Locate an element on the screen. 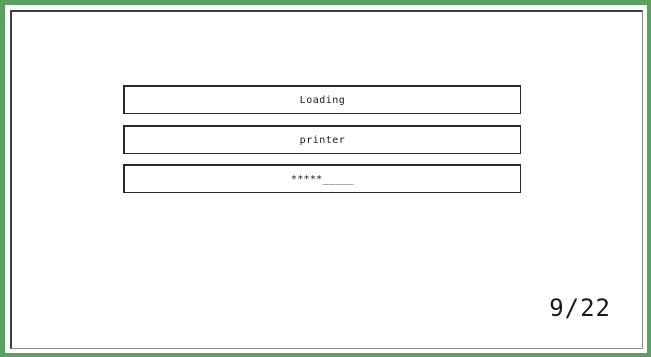 This screenshot has width=651, height=357. name-field: printer is located at coordinates (322, 139).